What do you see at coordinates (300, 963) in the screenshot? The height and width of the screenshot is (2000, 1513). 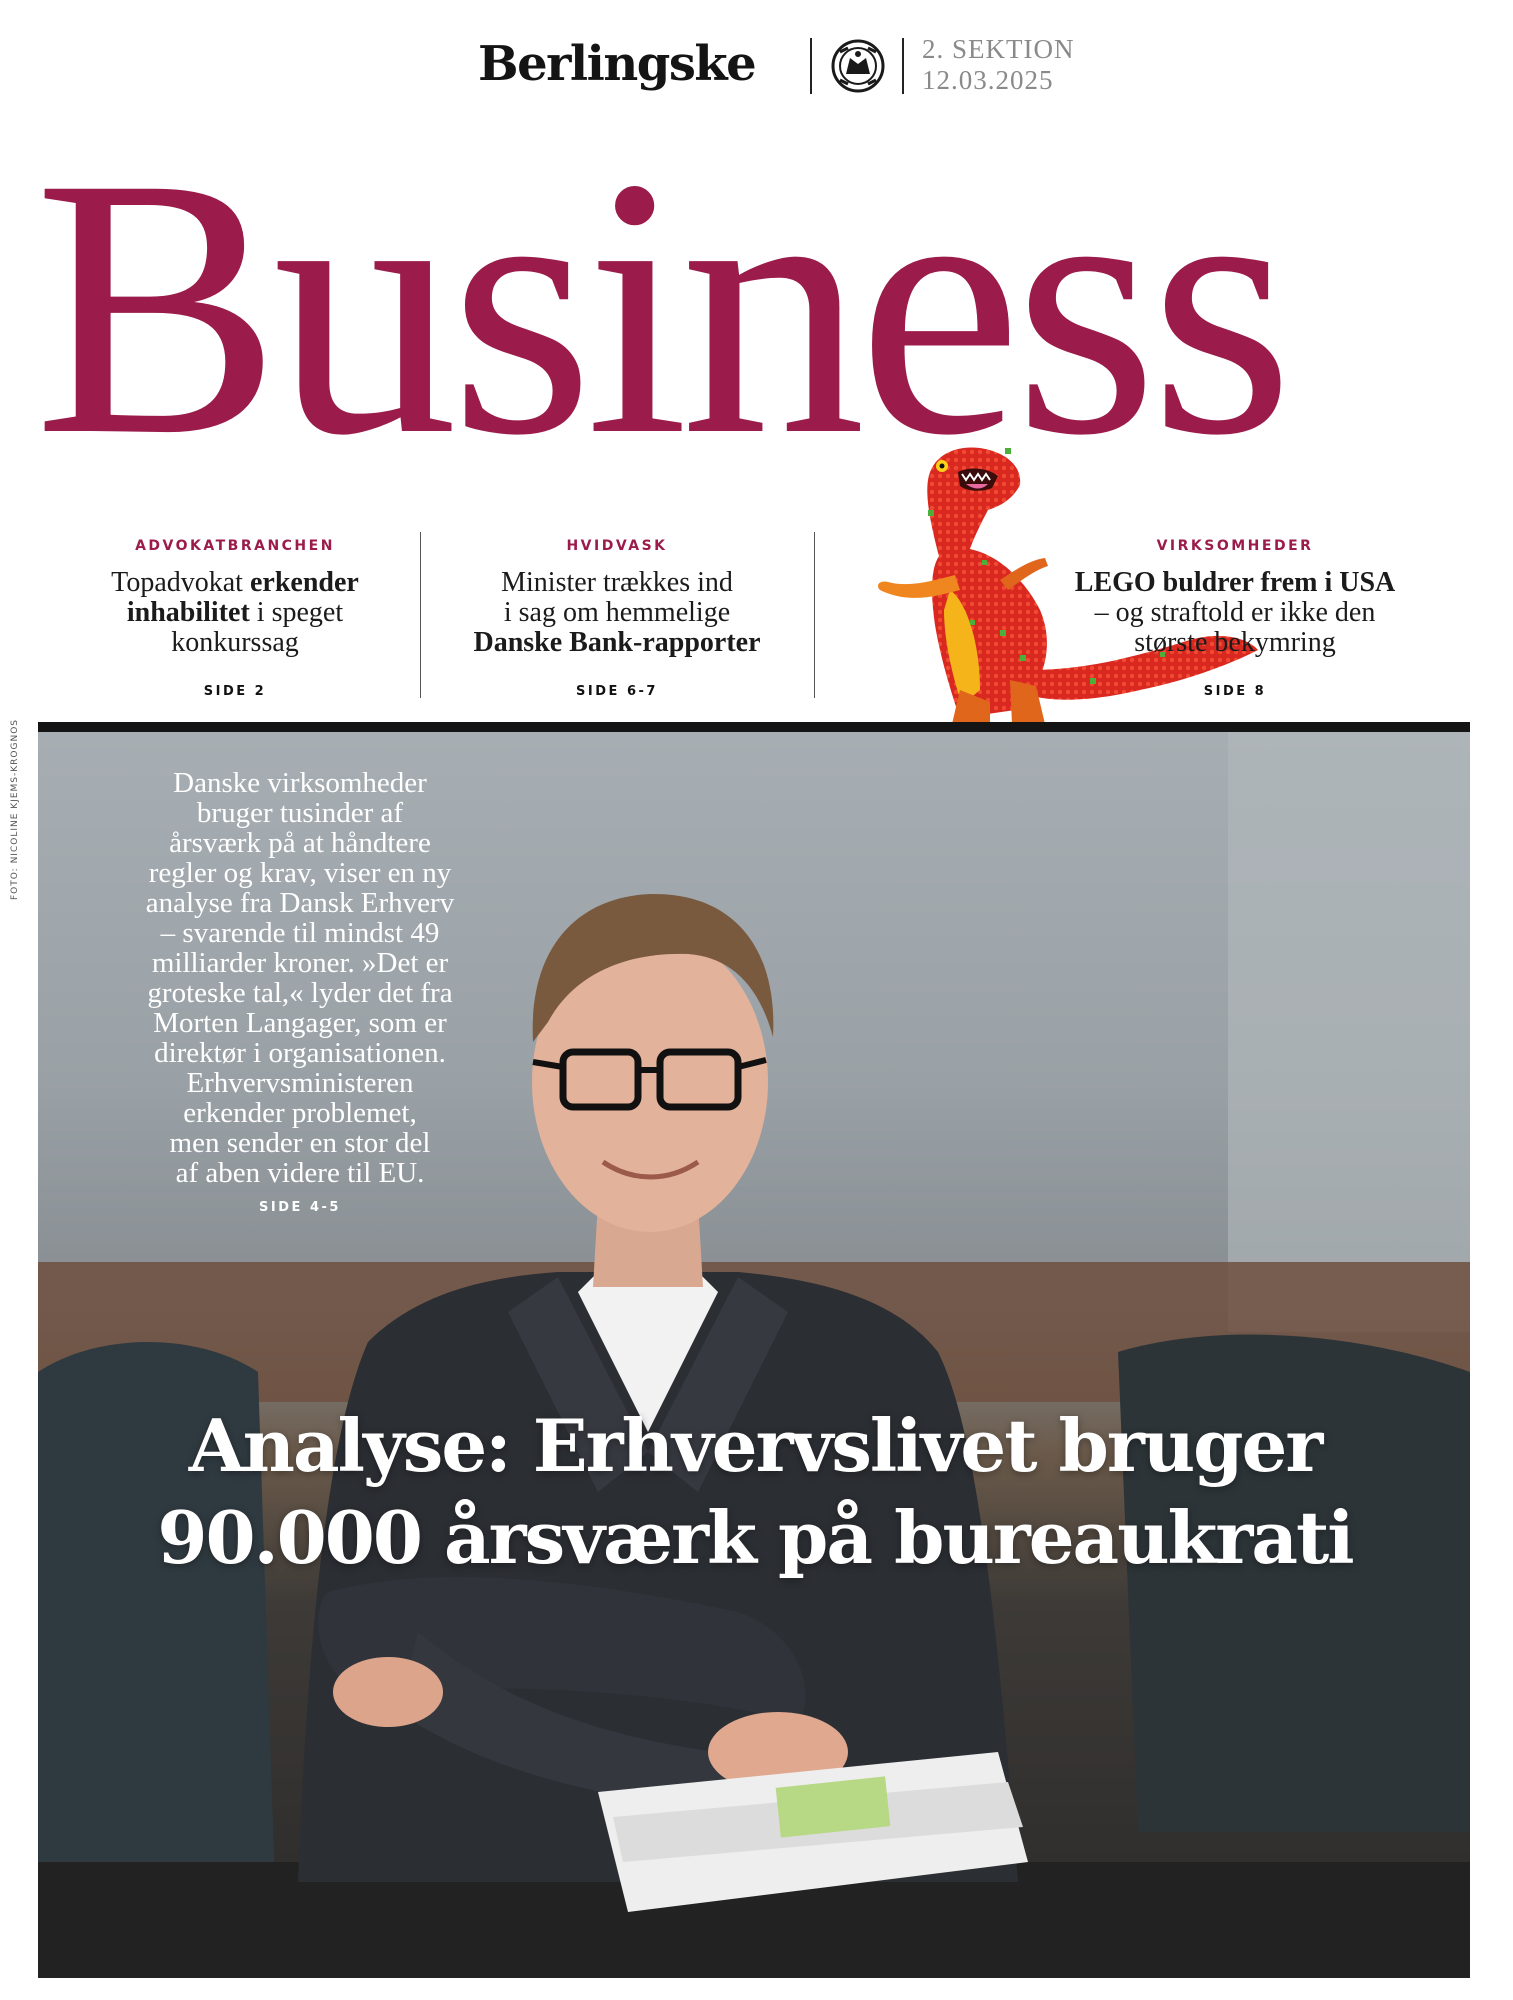 I see `intro-line: milliarder kroner. »Det er` at bounding box center [300, 963].